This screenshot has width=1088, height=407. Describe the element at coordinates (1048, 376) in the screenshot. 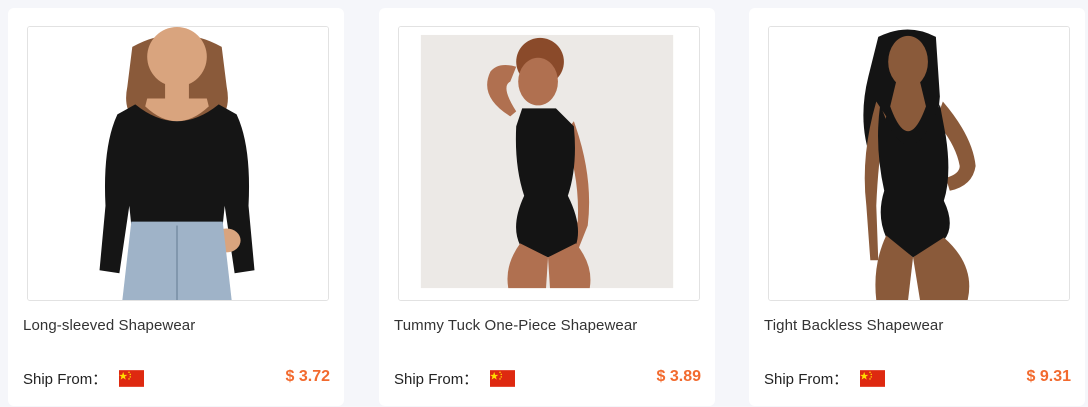

I see `product-price: $ 9.31` at that location.